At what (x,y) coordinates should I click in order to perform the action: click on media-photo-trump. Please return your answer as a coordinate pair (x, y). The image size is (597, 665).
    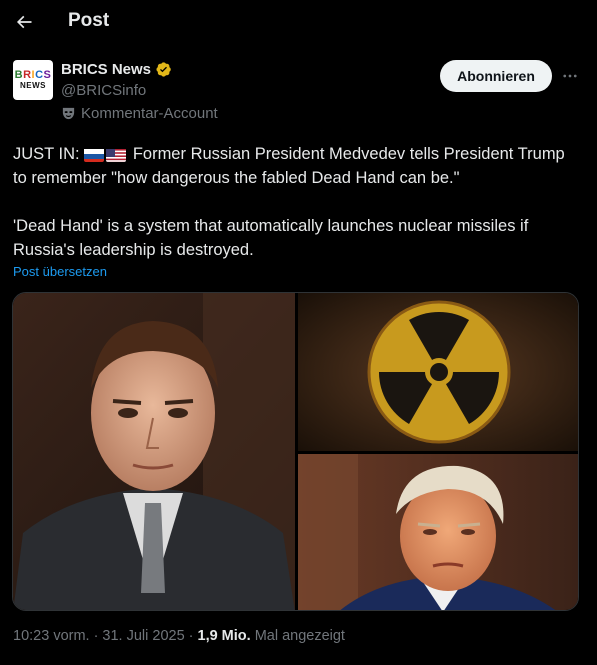
    Looking at the image, I should click on (438, 532).